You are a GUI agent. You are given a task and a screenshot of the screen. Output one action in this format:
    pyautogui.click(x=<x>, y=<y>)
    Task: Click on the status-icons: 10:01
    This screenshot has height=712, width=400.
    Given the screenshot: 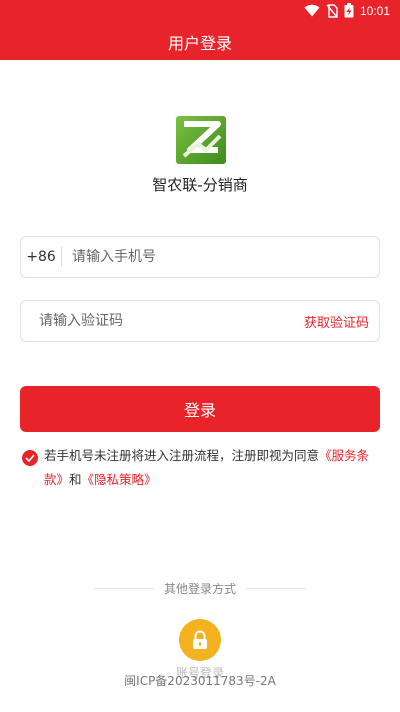 What is the action you would take?
    pyautogui.click(x=347, y=10)
    